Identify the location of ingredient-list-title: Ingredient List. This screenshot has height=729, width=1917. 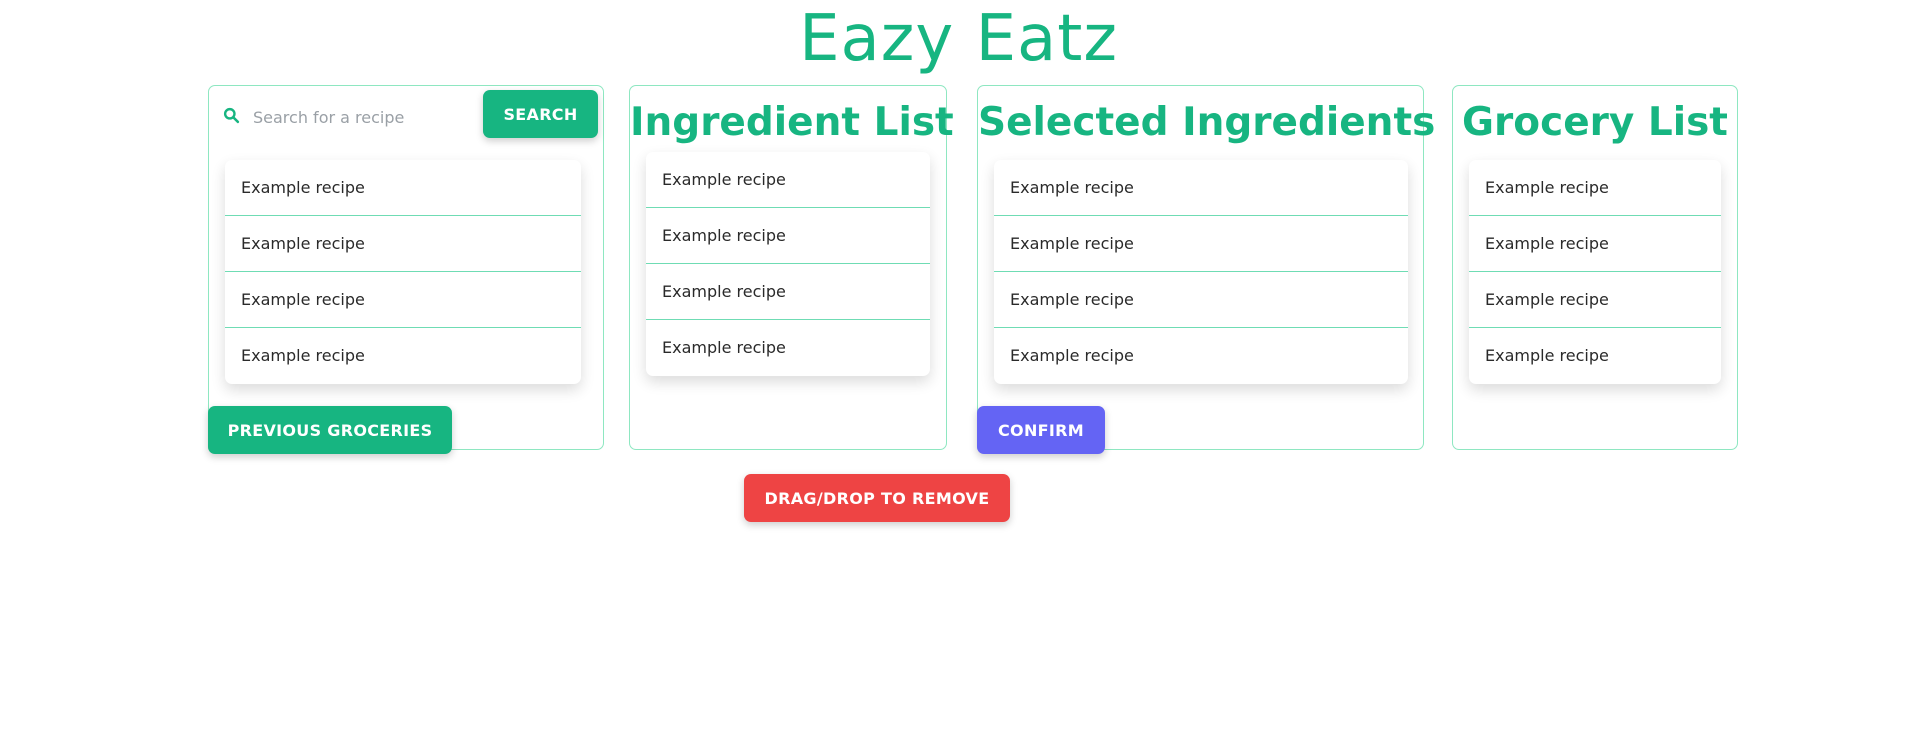
(792, 122).